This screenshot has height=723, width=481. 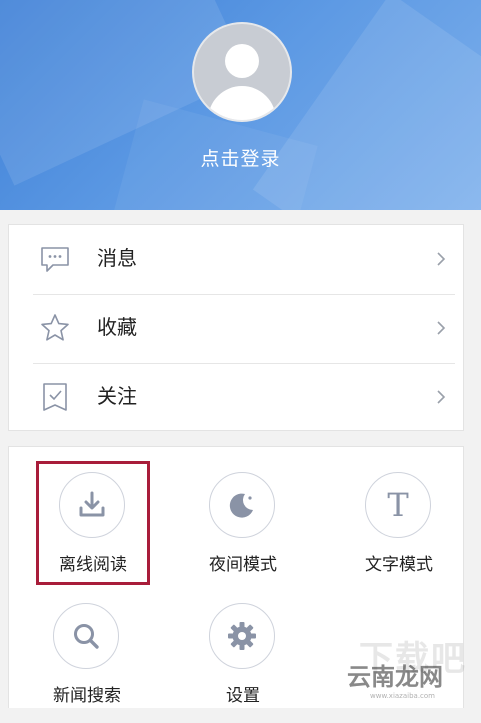 What do you see at coordinates (402, 696) in the screenshot?
I see `watermark-url: www.xiazaiba.com` at bounding box center [402, 696].